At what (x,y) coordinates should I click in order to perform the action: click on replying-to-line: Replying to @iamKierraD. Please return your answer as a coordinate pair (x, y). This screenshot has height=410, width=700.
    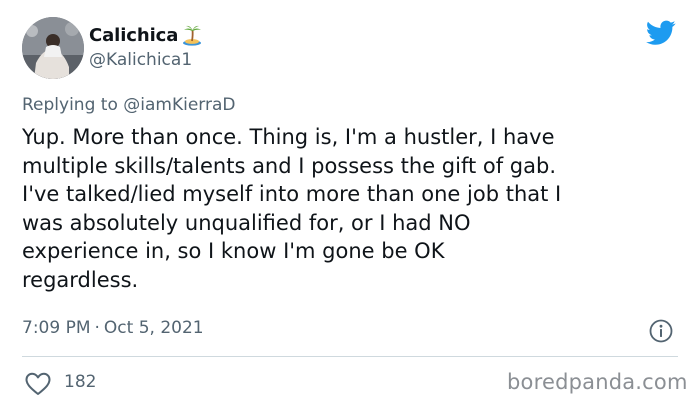
    Looking at the image, I should click on (128, 105).